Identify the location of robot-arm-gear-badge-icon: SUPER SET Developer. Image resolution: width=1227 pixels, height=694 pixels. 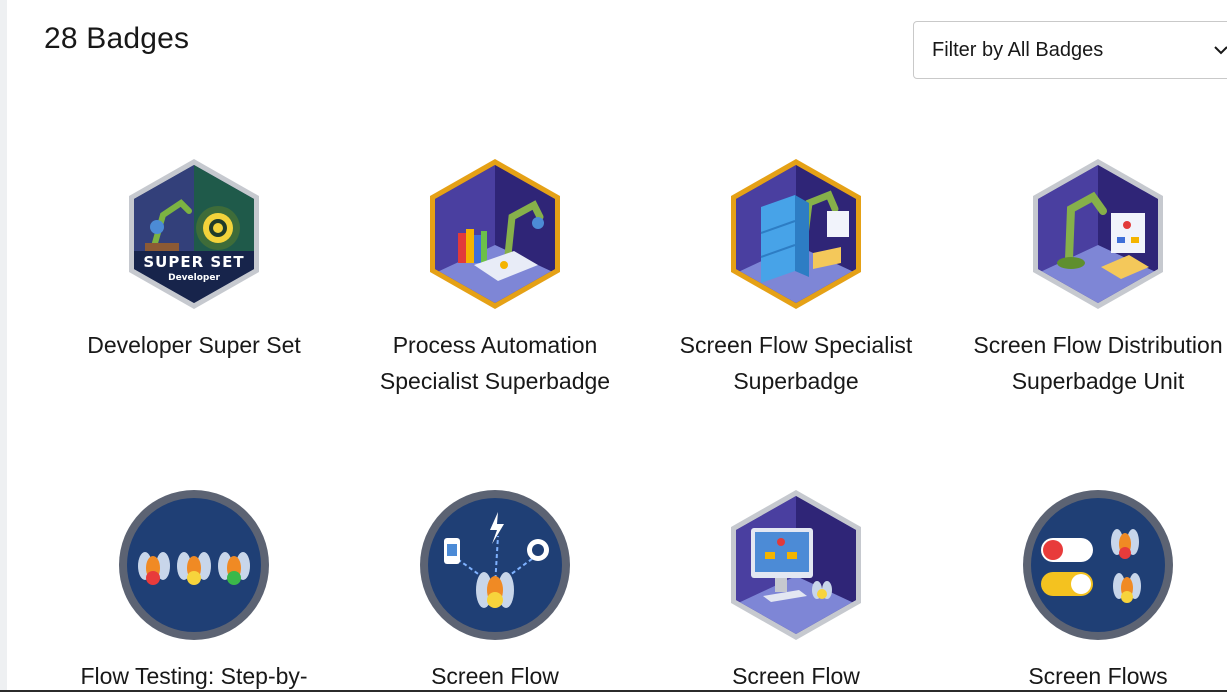
(194, 234).